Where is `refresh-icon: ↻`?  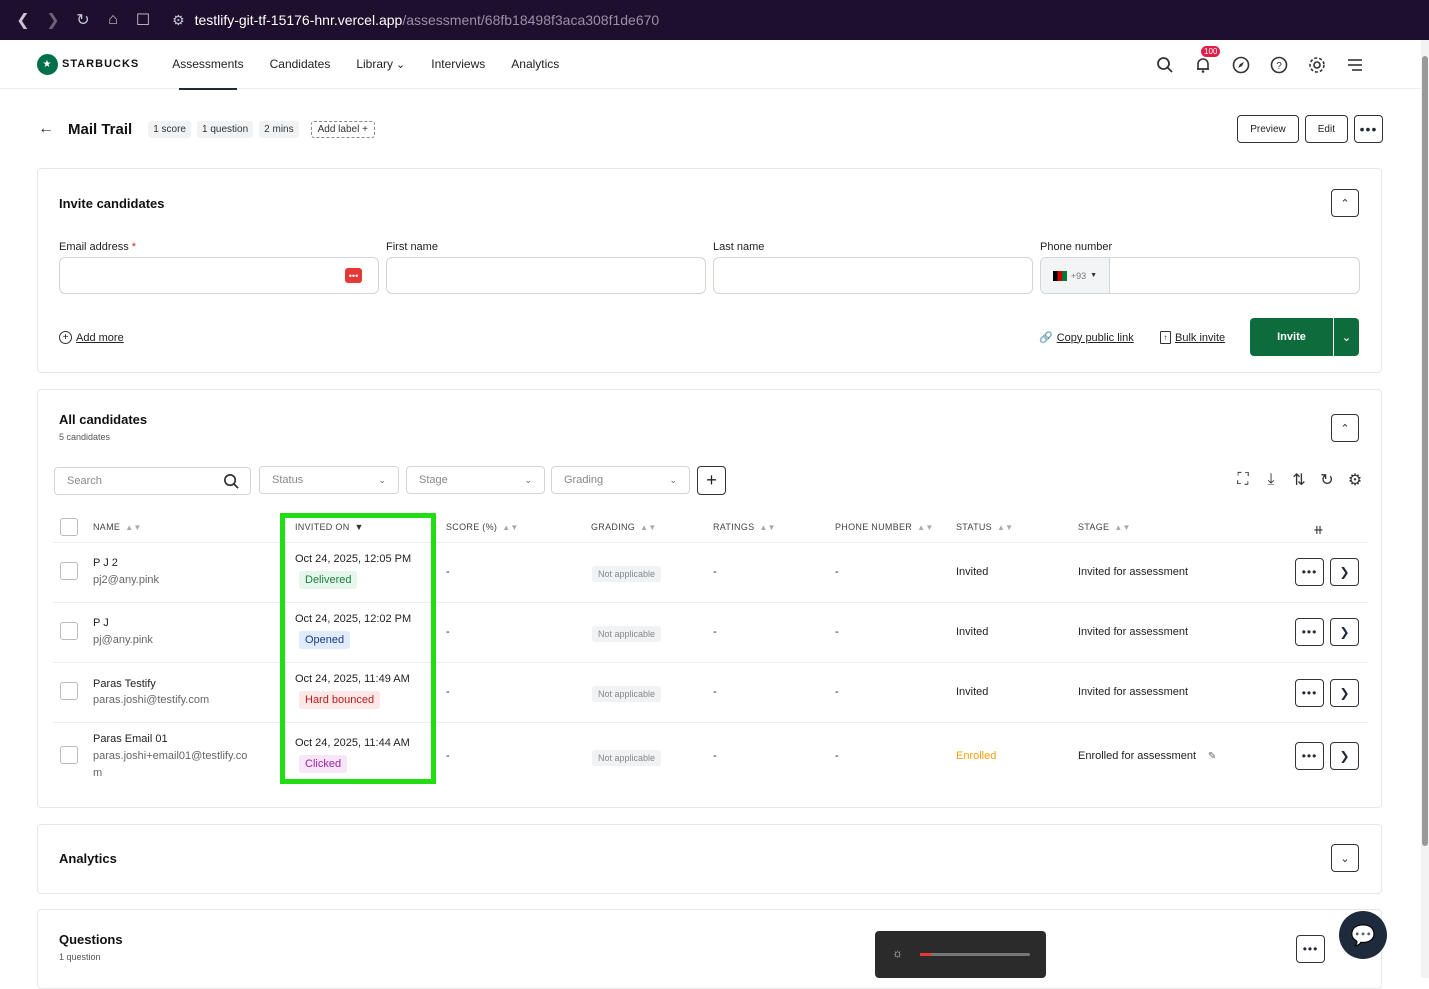 refresh-icon: ↻ is located at coordinates (1327, 480).